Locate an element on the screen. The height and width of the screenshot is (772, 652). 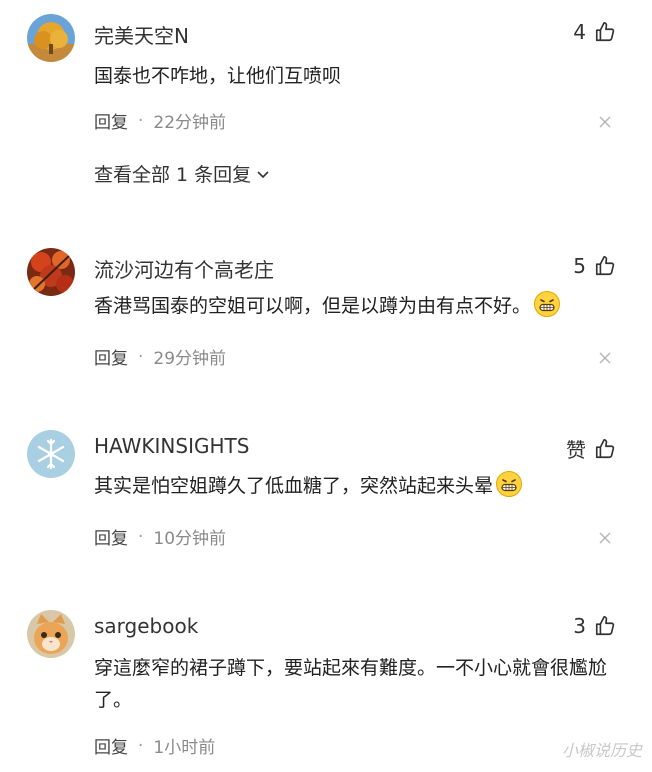
like-count: 5 is located at coordinates (579, 266).